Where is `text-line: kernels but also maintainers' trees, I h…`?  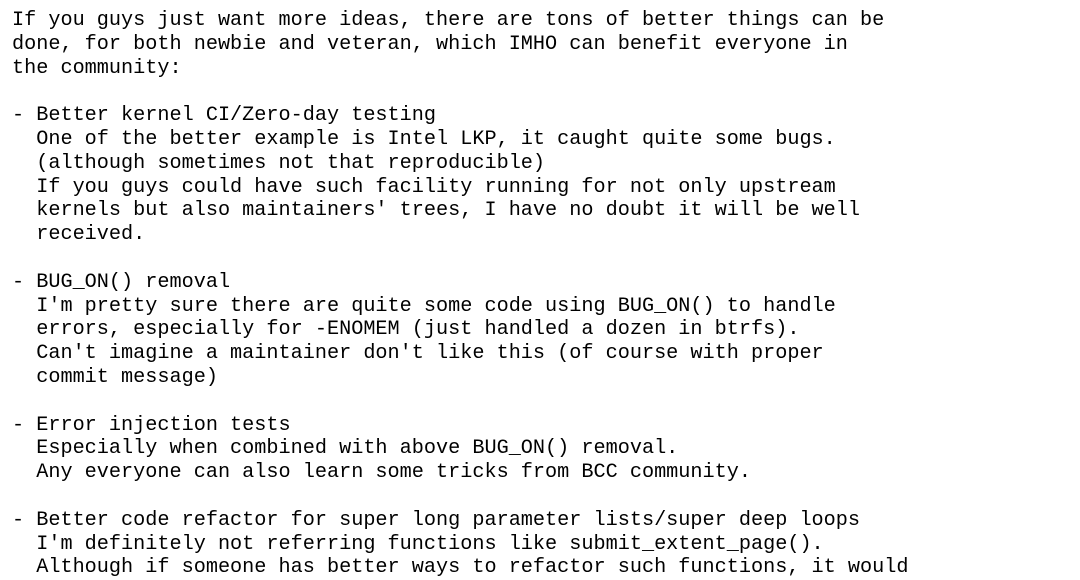 text-line: kernels but also maintainers' trees, I h… is located at coordinates (436, 211).